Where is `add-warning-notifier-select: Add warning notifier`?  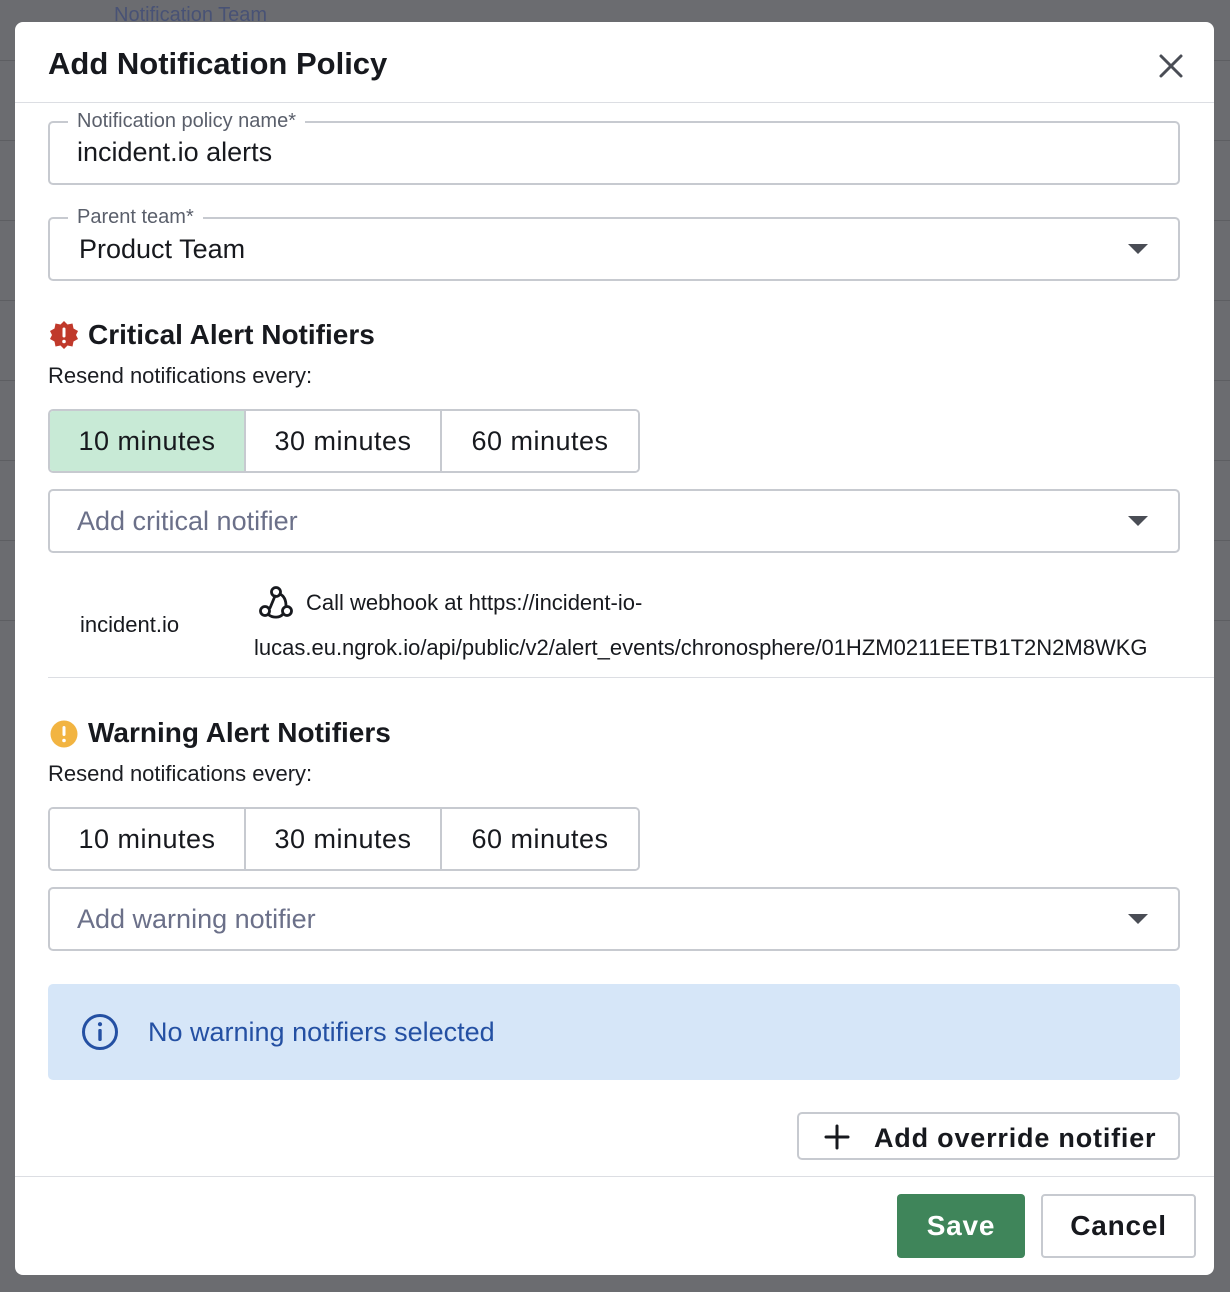 add-warning-notifier-select: Add warning notifier is located at coordinates (614, 919).